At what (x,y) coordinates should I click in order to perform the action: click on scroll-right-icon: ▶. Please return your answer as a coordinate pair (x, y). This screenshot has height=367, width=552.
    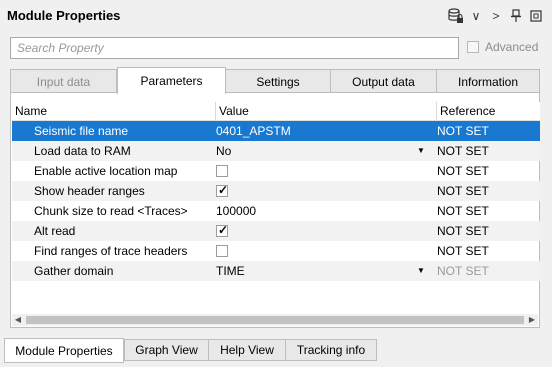
    Looking at the image, I should click on (532, 320).